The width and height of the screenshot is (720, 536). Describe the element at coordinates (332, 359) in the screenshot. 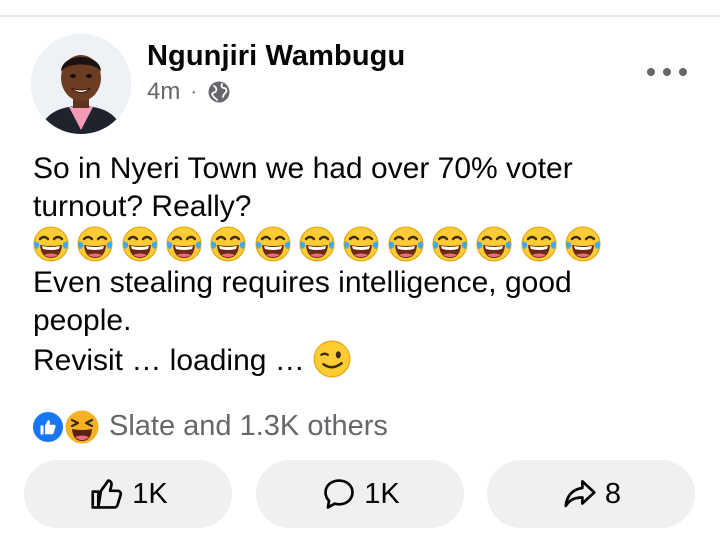

I see `winking-face-icon` at that location.